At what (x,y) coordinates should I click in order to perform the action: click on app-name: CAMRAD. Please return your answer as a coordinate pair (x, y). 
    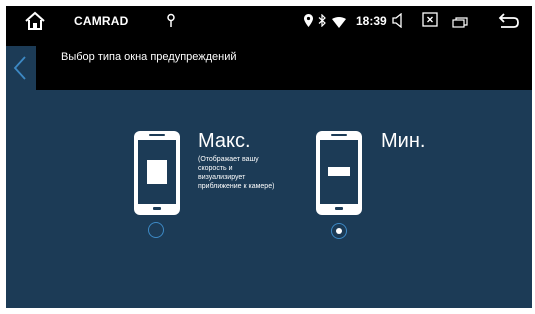
    Looking at the image, I should click on (101, 21).